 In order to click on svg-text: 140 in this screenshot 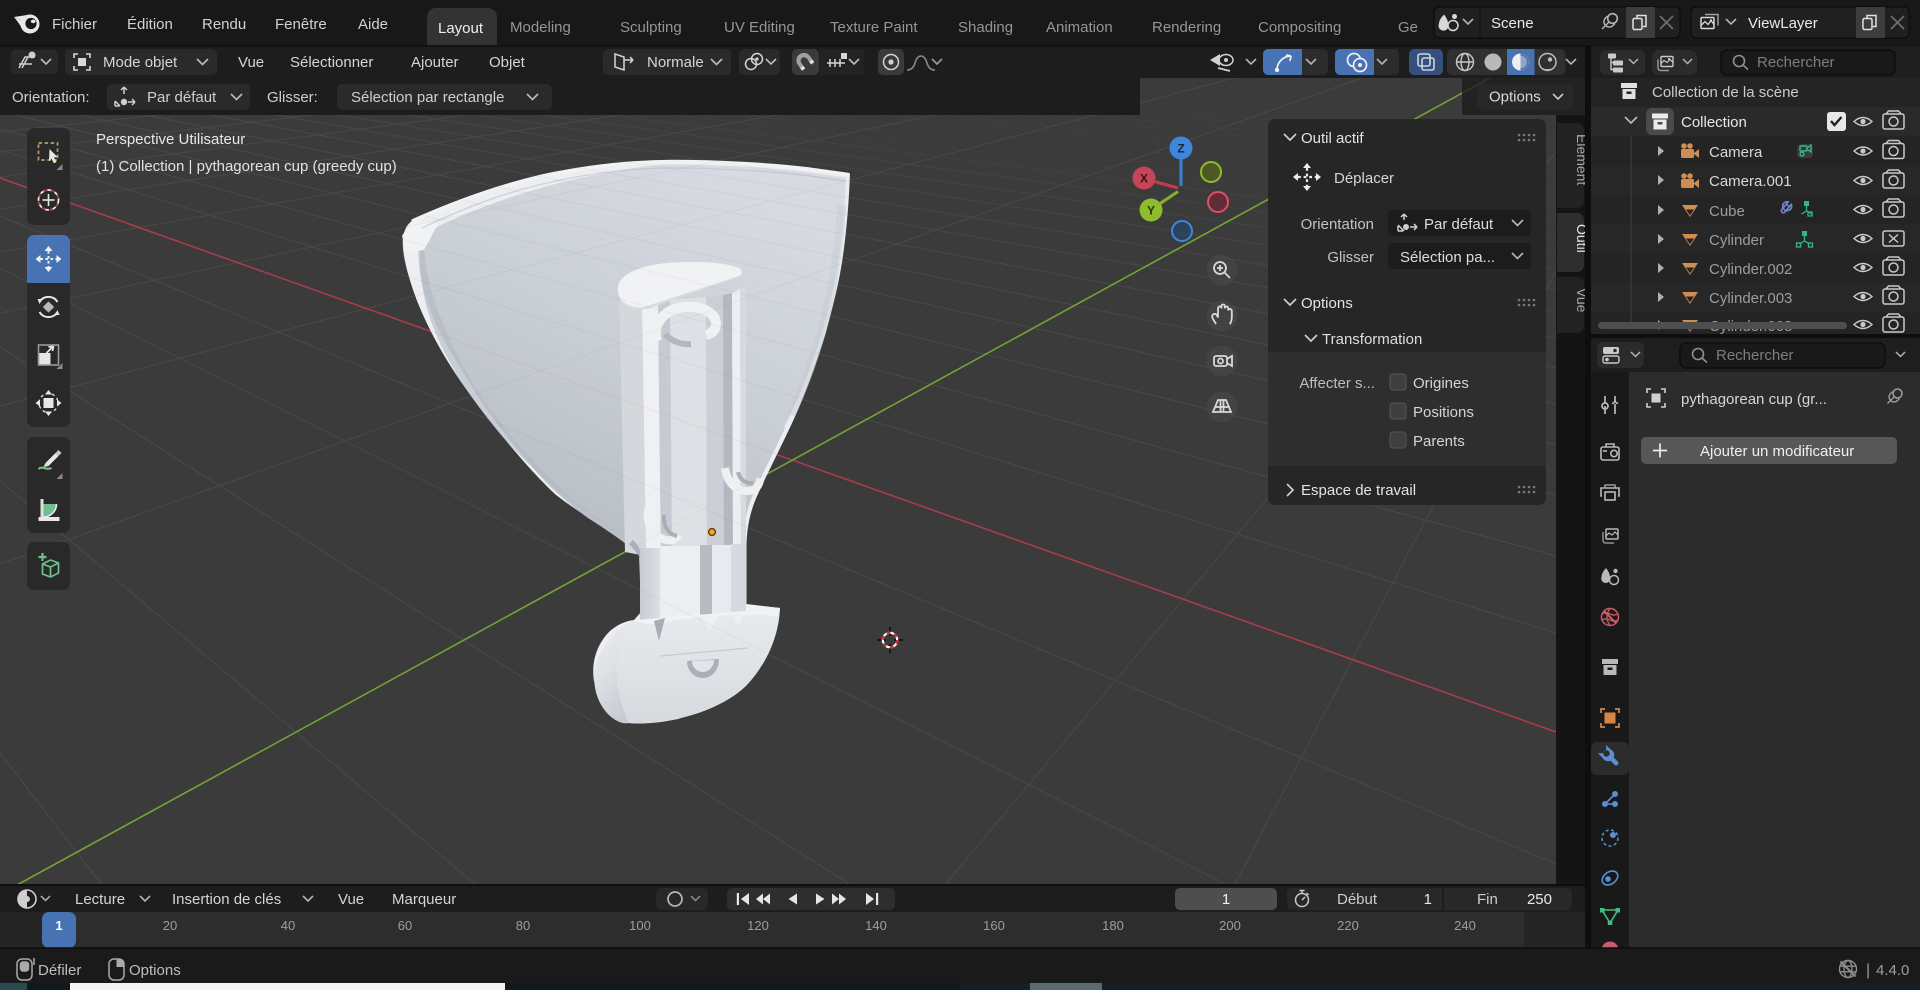, I will do `click(876, 925)`.